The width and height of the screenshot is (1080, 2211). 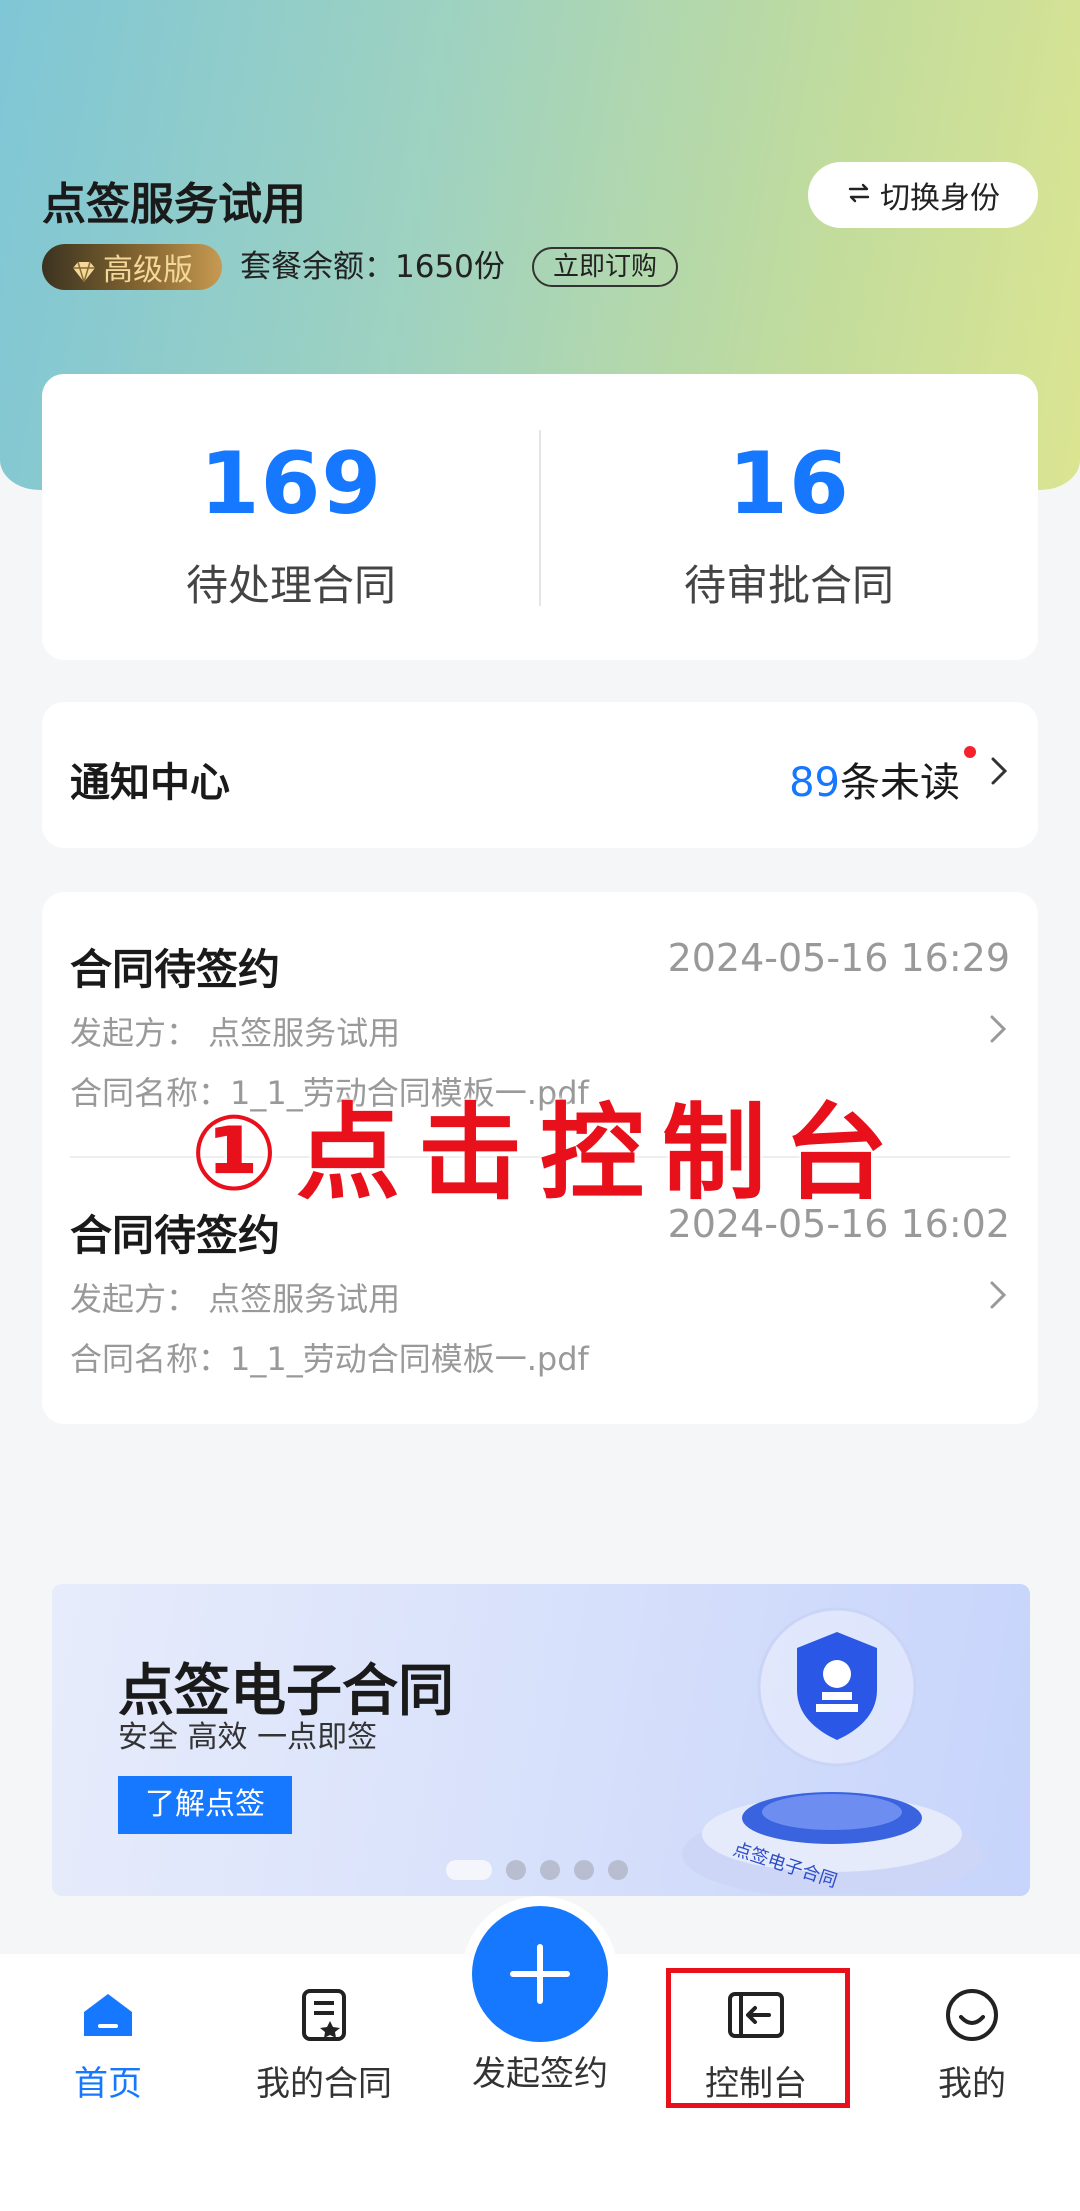 What do you see at coordinates (605, 267) in the screenshot?
I see `subscribe-button: 立即订购` at bounding box center [605, 267].